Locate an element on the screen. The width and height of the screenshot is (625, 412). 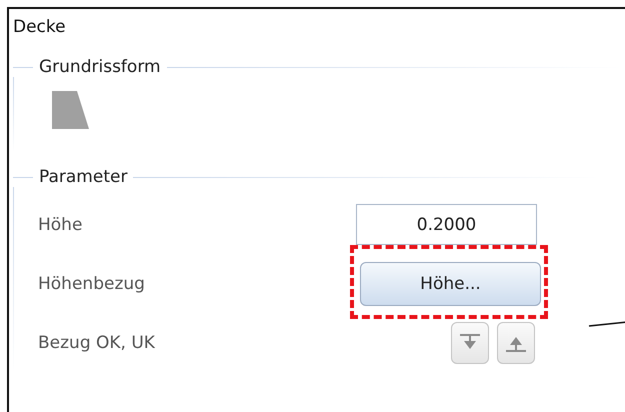
parameter-label: Höhenbezug is located at coordinates (91, 284).